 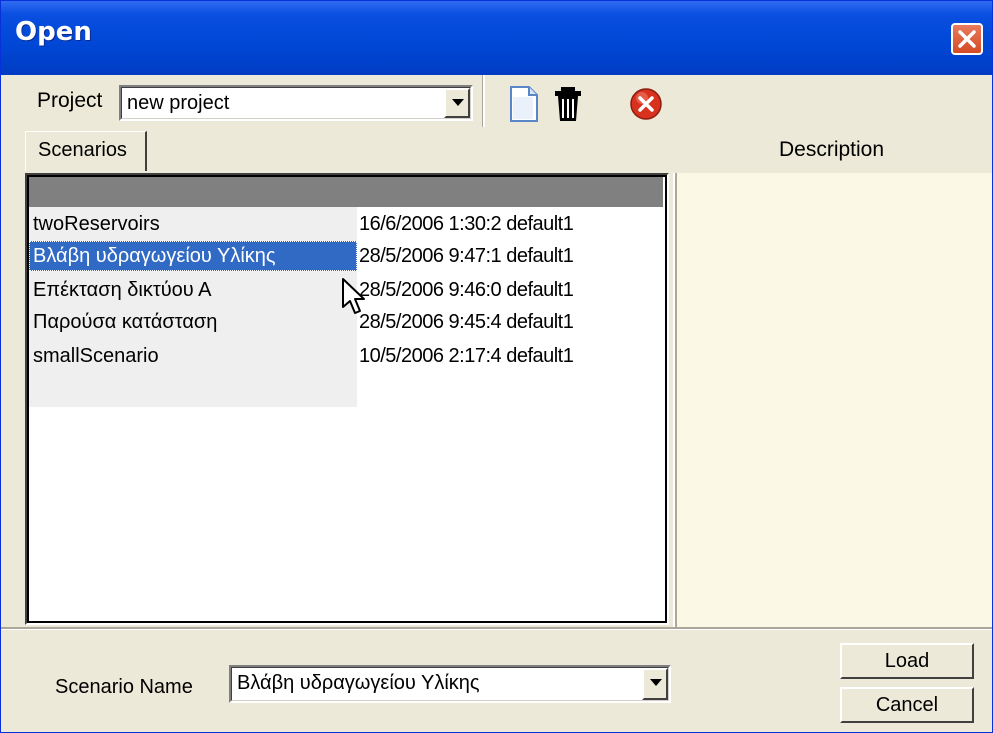 I want to click on new-document-icon, so click(x=524, y=104).